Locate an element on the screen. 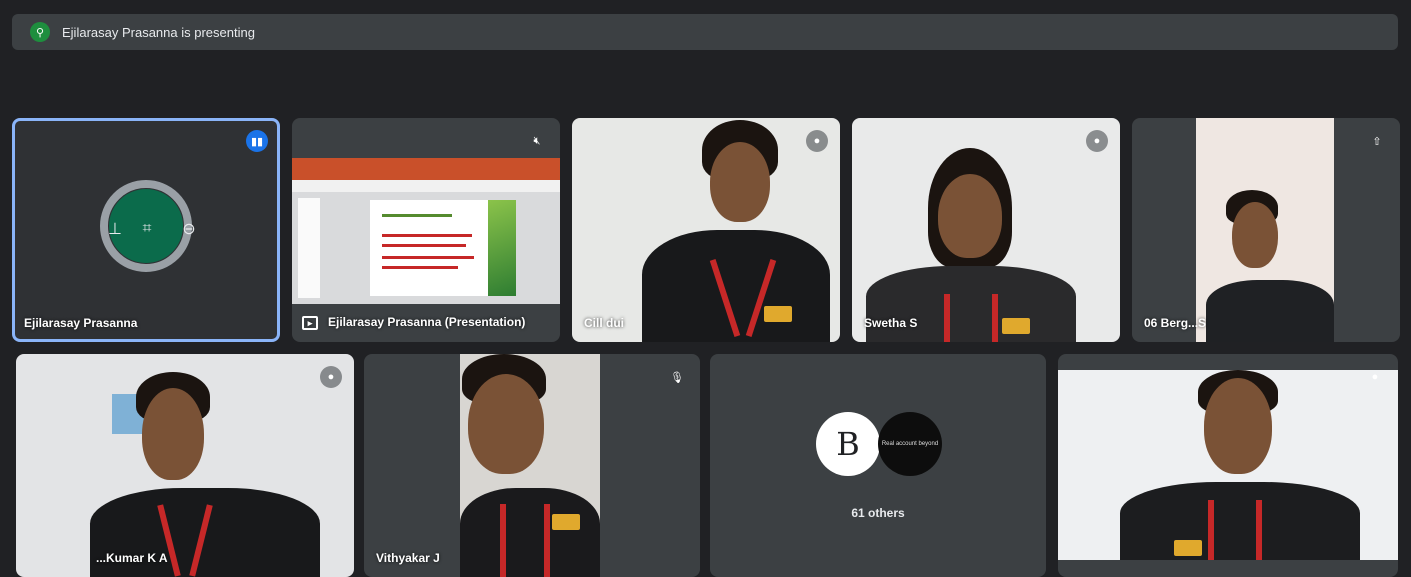 The height and width of the screenshot is (577, 1411). participant-tile: ● ...Kumar K A is located at coordinates (185, 465).